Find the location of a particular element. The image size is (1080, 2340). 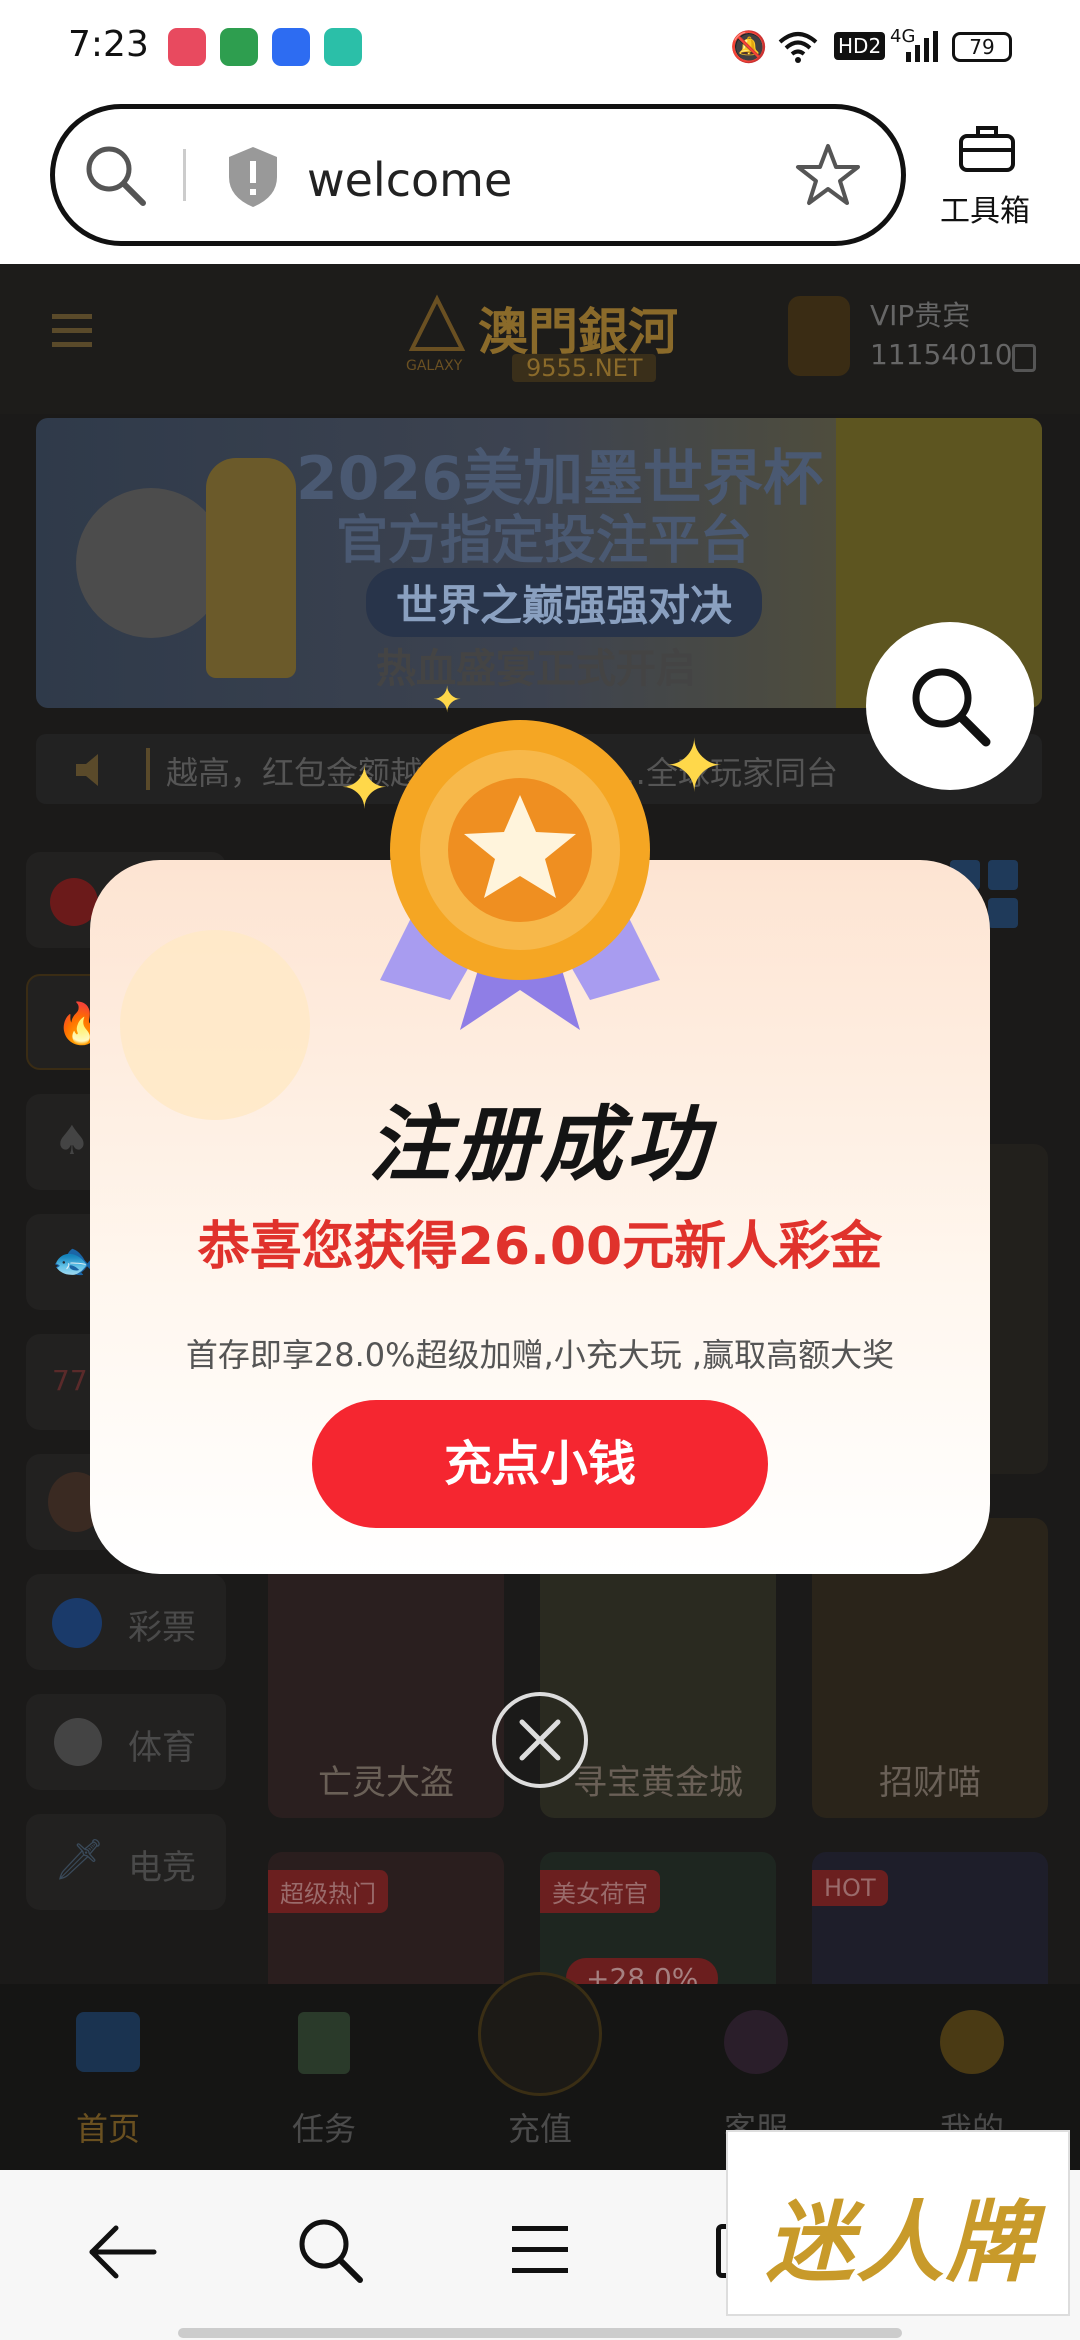

medal-icon is located at coordinates (520, 870).